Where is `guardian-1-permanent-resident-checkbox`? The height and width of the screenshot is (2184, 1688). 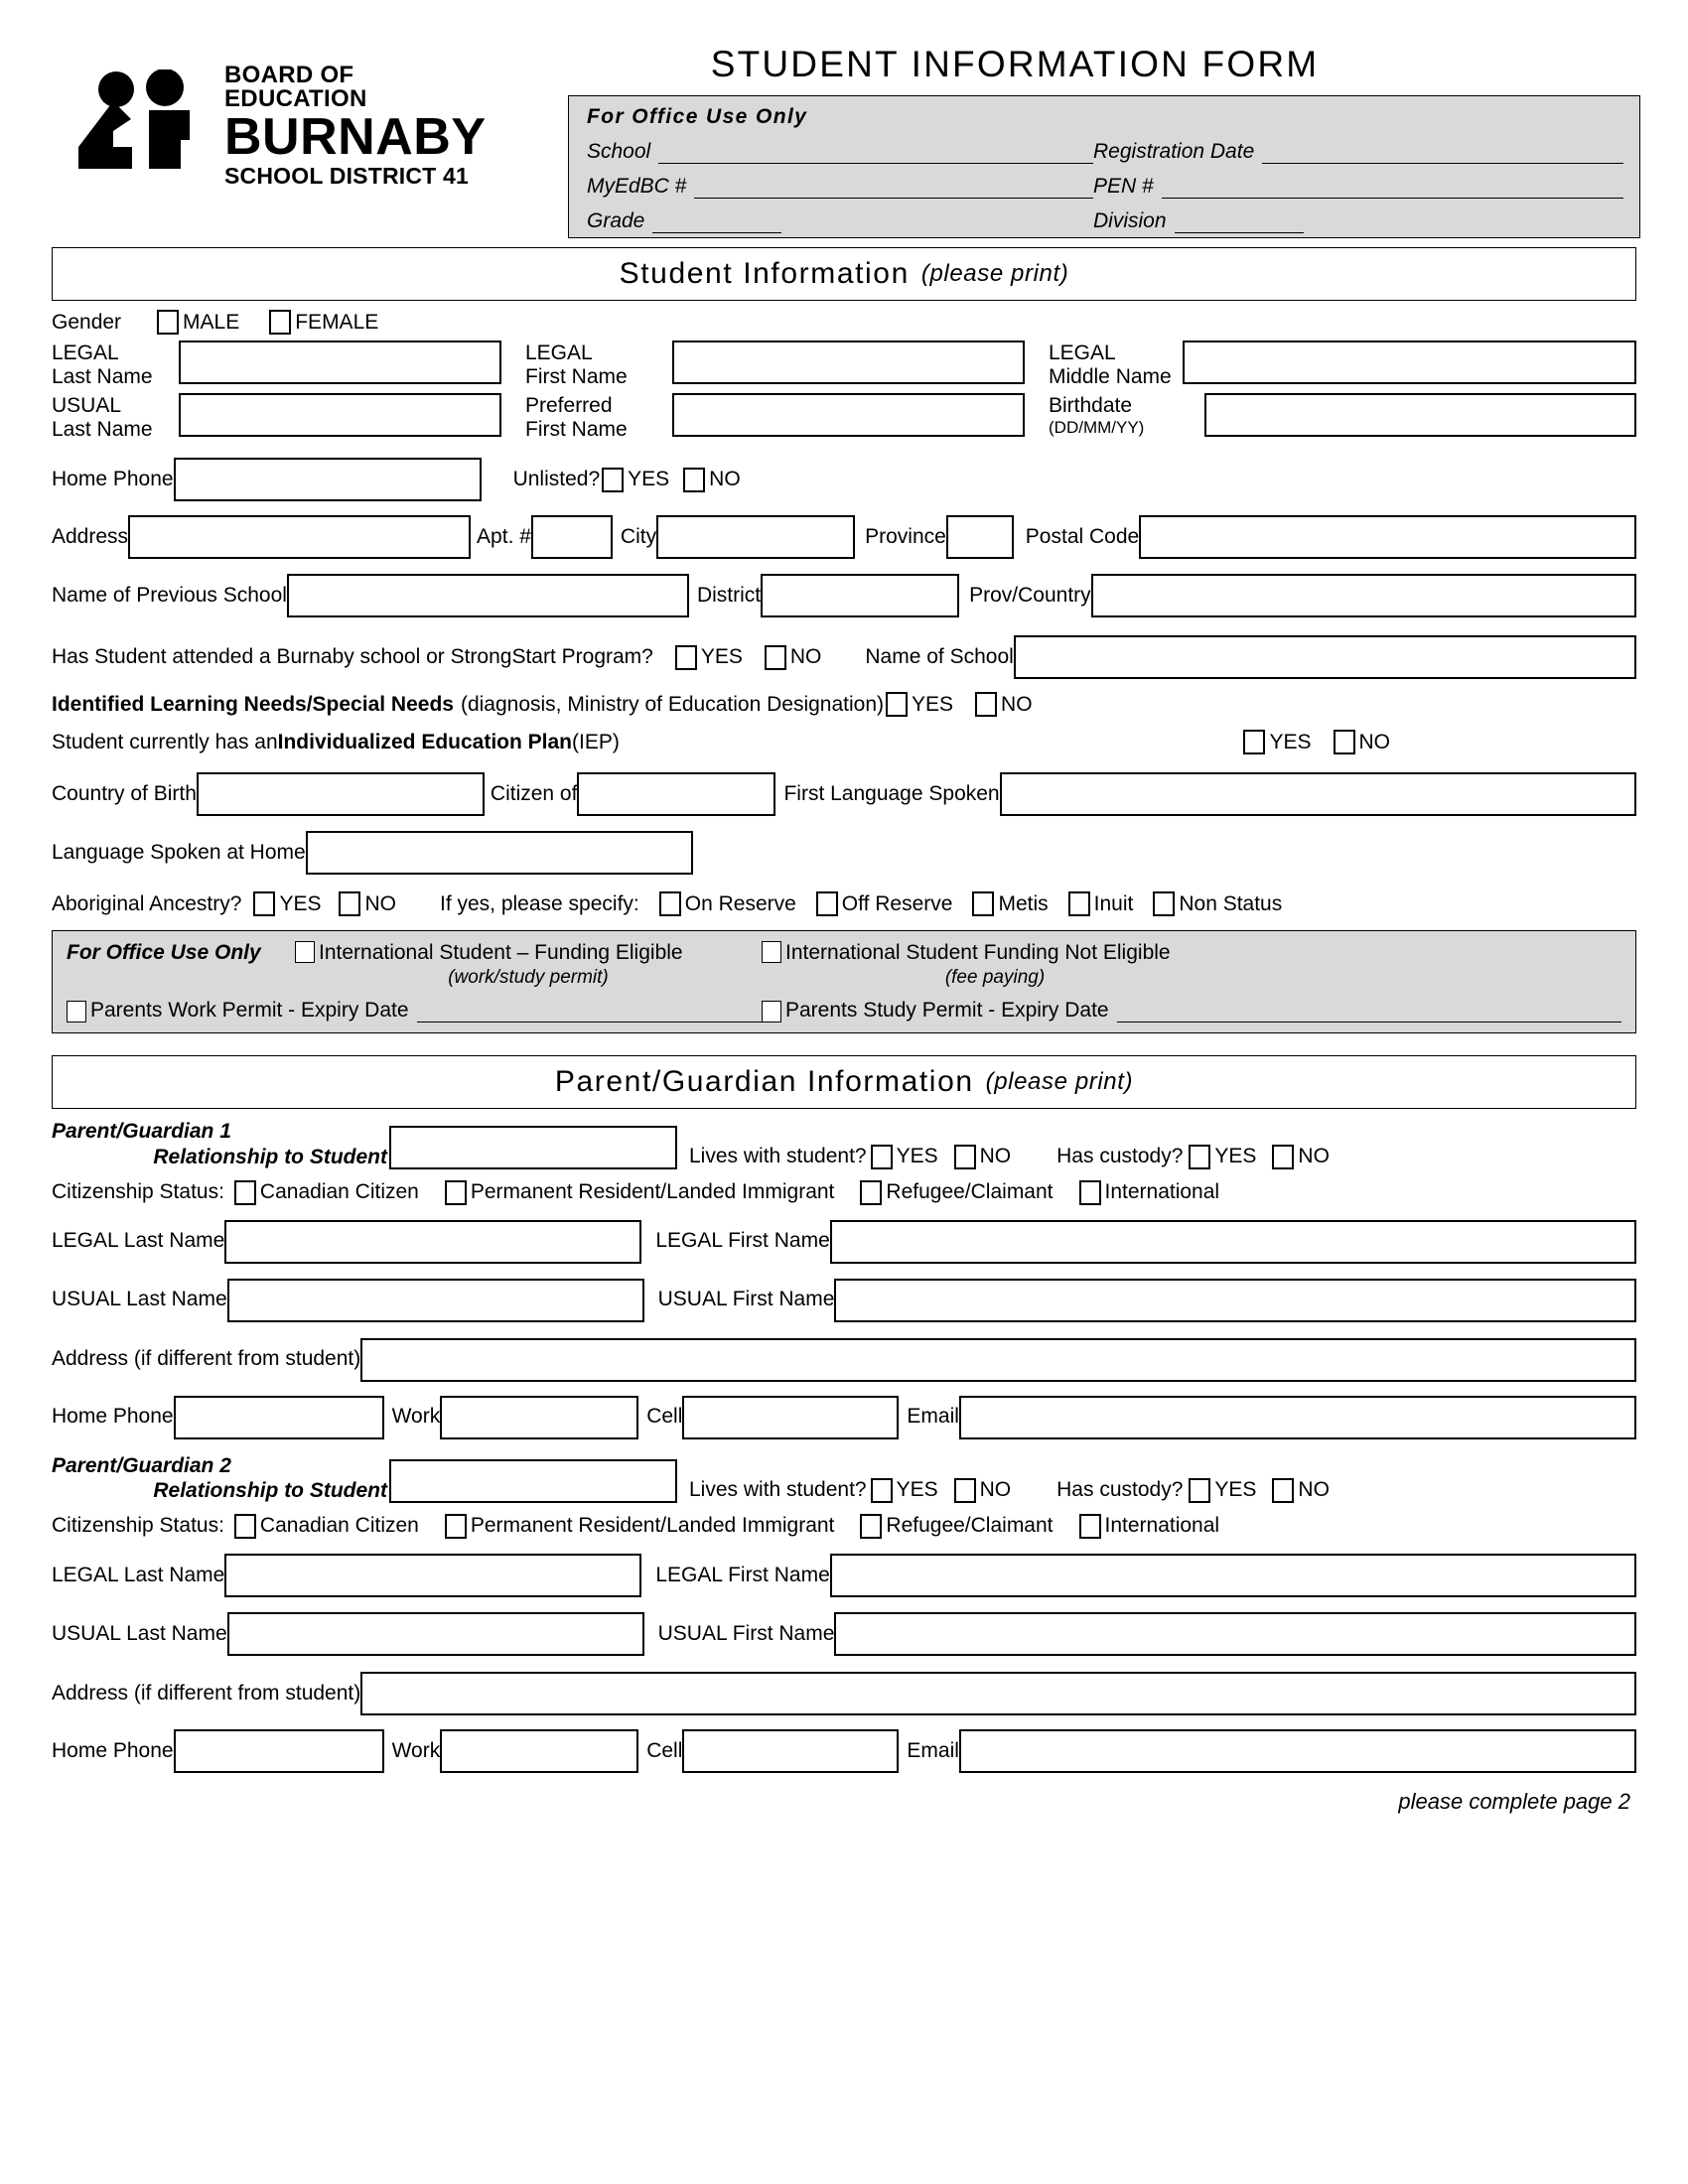
guardian-1-permanent-resident-checkbox is located at coordinates (455, 1192).